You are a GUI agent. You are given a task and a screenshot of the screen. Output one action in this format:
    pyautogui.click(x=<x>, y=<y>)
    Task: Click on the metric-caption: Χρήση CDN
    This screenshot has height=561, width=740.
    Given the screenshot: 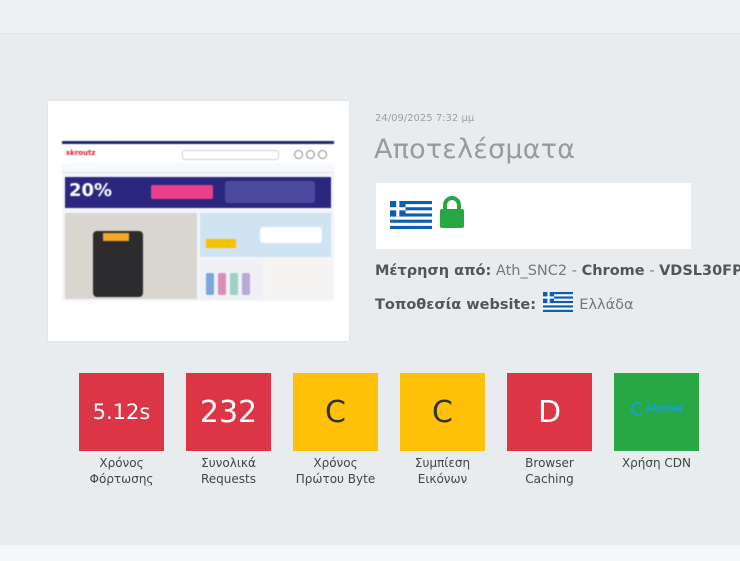 What is the action you would take?
    pyautogui.click(x=656, y=463)
    